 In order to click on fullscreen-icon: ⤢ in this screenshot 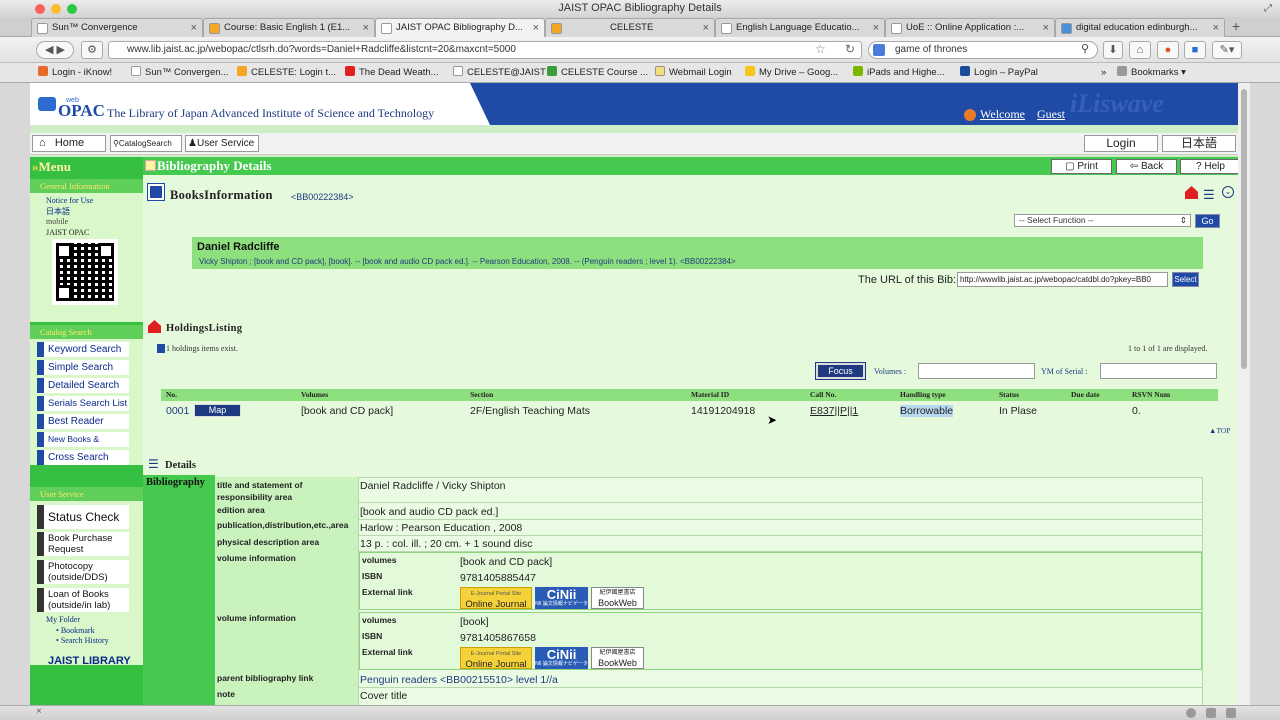, I will do `click(1268, 8)`.